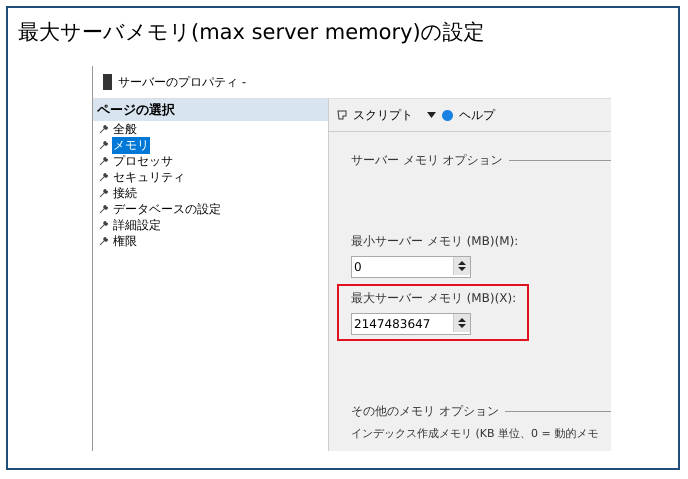 This screenshot has height=479, width=688. Describe the element at coordinates (137, 225) in the screenshot. I see `sidebar-item: 詳細設定` at that location.